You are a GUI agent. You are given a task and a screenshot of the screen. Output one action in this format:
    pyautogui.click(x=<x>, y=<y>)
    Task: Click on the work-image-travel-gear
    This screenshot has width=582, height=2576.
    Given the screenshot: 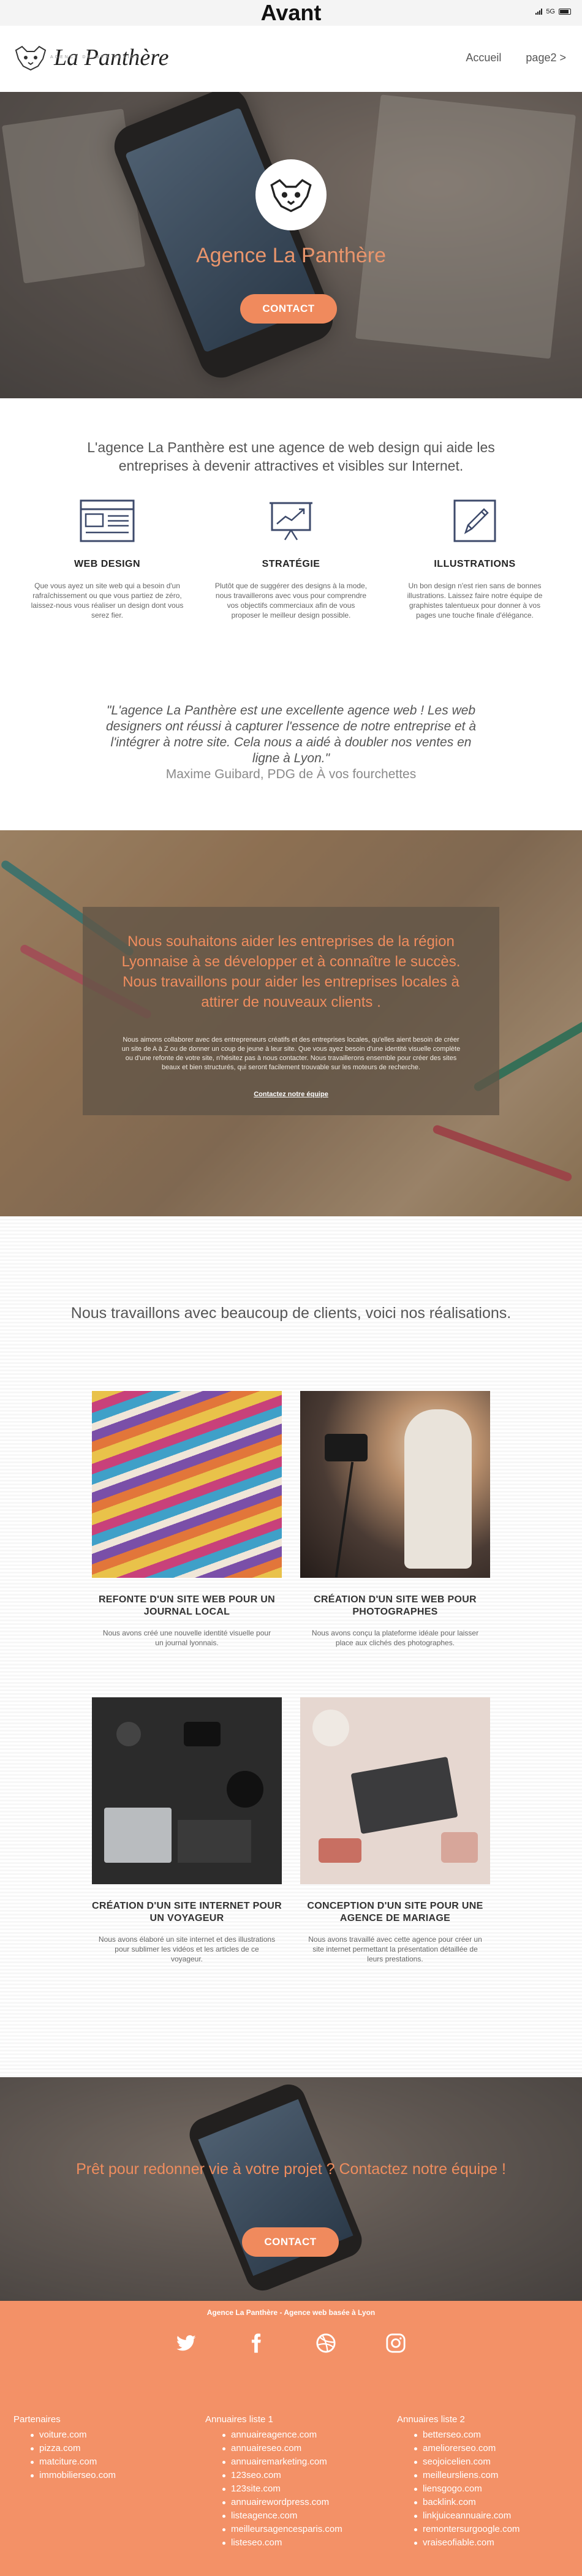 What is the action you would take?
    pyautogui.click(x=187, y=1790)
    